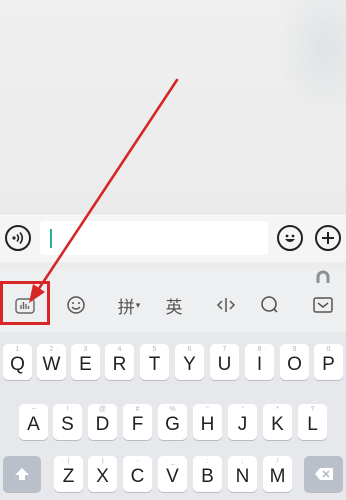 The width and height of the screenshot is (346, 500). What do you see at coordinates (323, 277) in the screenshot?
I see `collapse-keyboard-icon` at bounding box center [323, 277].